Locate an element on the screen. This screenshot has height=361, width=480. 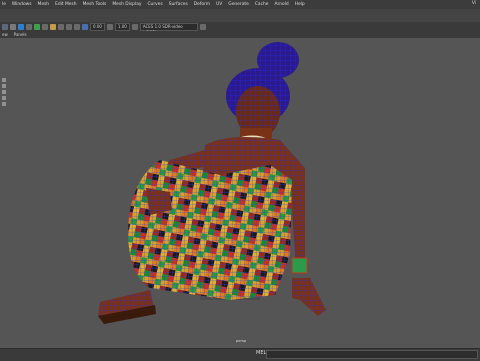
gamma-field: 1.00 is located at coordinates (122, 26).